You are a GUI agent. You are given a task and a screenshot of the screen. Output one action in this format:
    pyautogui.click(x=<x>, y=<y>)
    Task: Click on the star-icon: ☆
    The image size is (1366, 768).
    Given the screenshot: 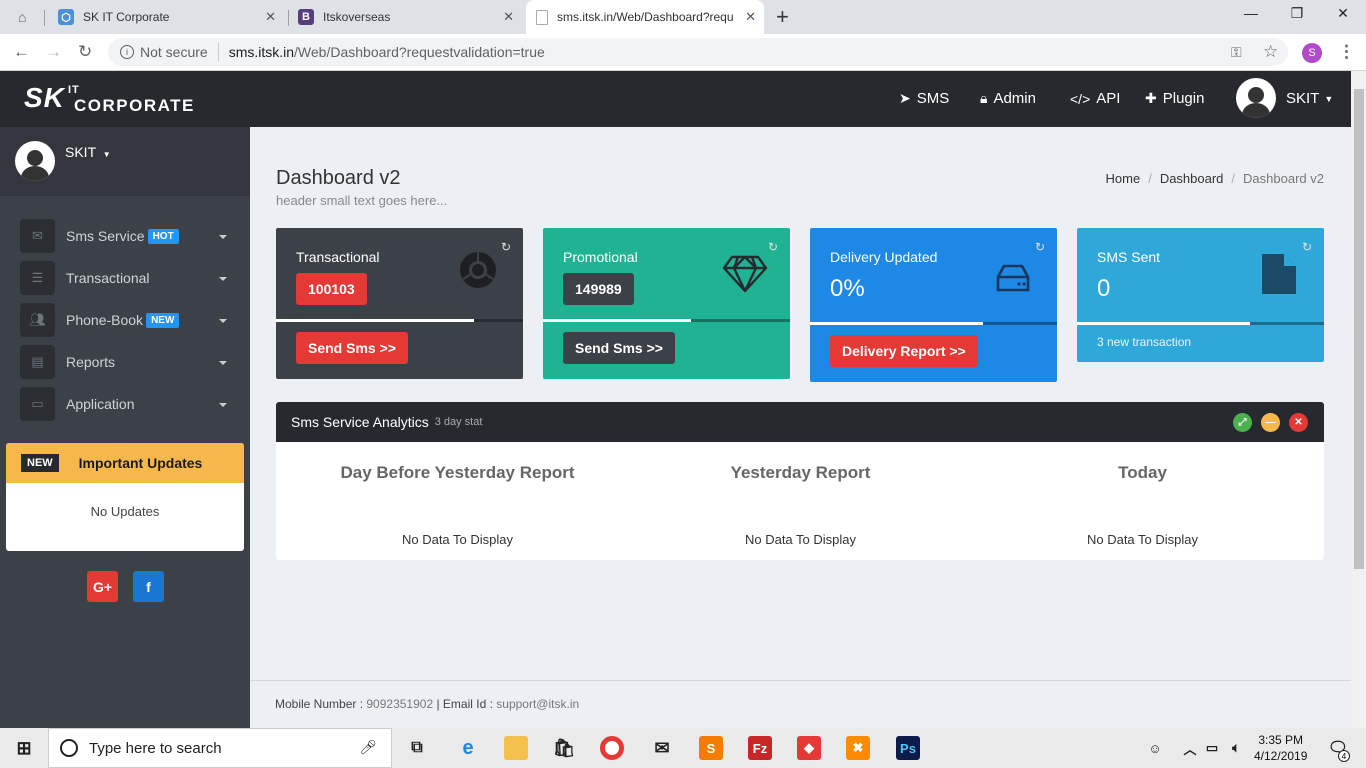 What is the action you would take?
    pyautogui.click(x=1270, y=52)
    